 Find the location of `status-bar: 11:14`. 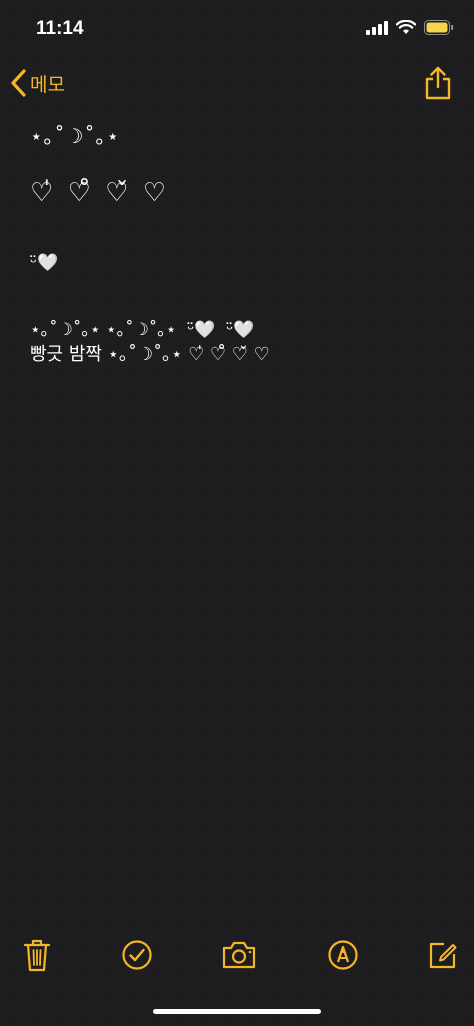

status-bar: 11:14 is located at coordinates (237, 28).